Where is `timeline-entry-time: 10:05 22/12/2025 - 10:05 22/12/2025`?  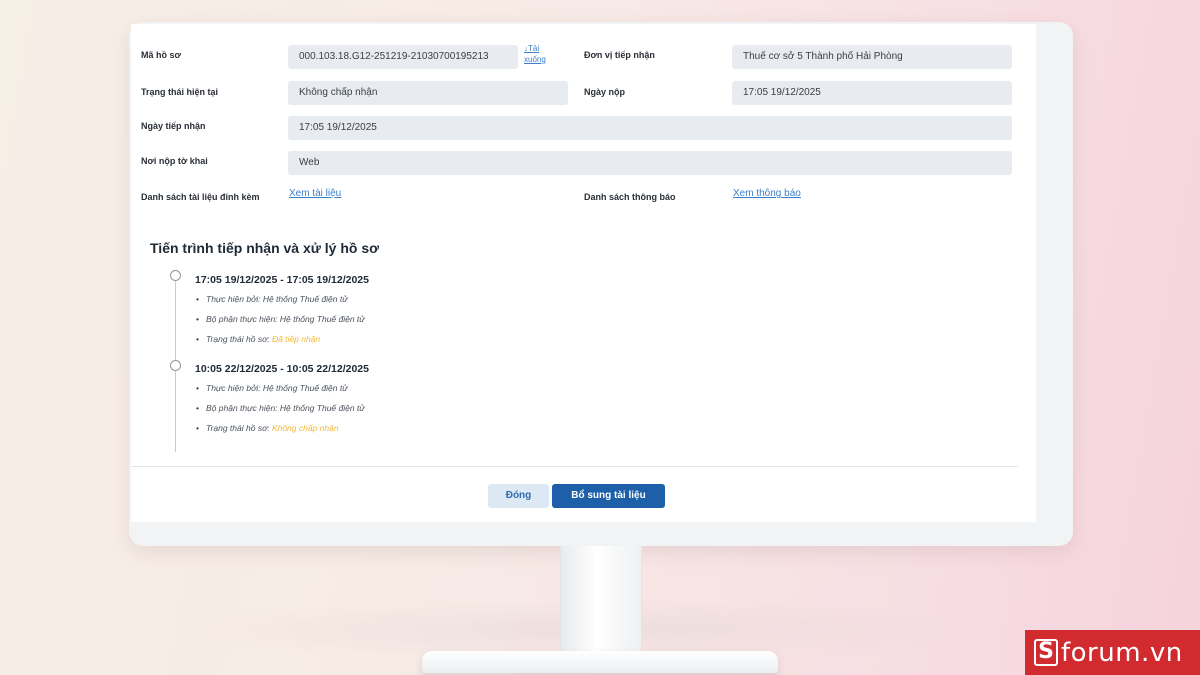
timeline-entry-time: 10:05 22/12/2025 - 10:05 22/12/2025 is located at coordinates (282, 369).